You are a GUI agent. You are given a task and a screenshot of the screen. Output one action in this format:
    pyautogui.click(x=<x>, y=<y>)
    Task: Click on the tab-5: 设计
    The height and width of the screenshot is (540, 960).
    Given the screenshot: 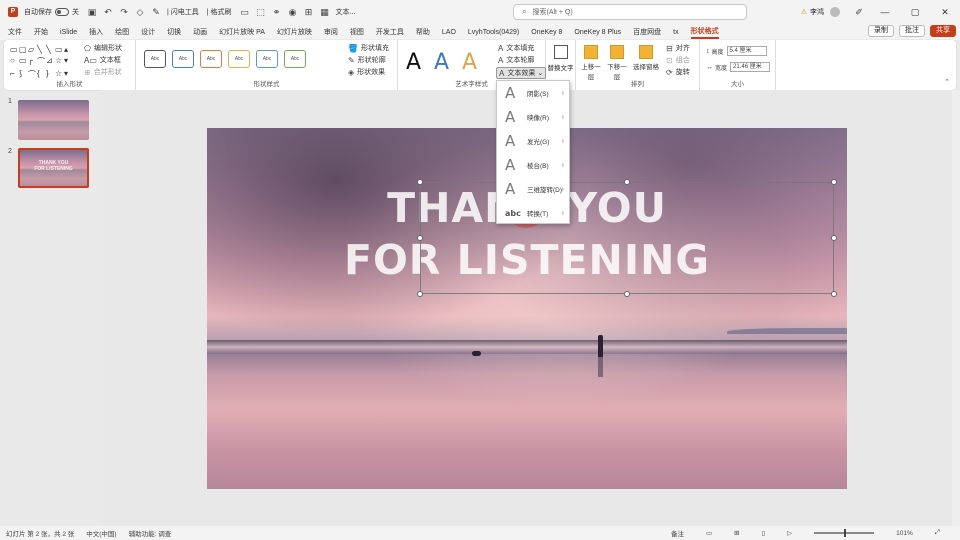 What is the action you would take?
    pyautogui.click(x=148, y=32)
    